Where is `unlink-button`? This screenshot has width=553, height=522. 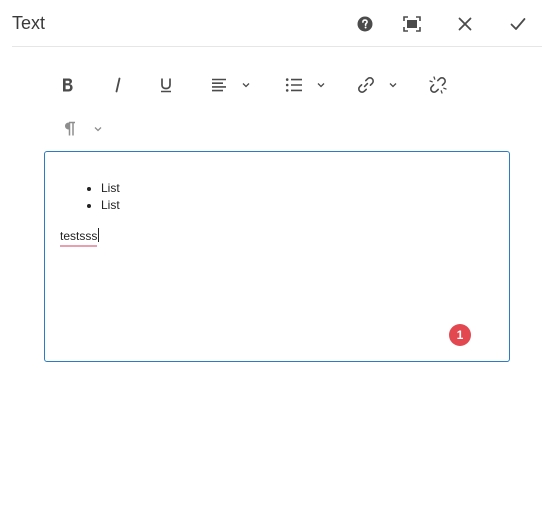
unlink-button is located at coordinates (438, 85).